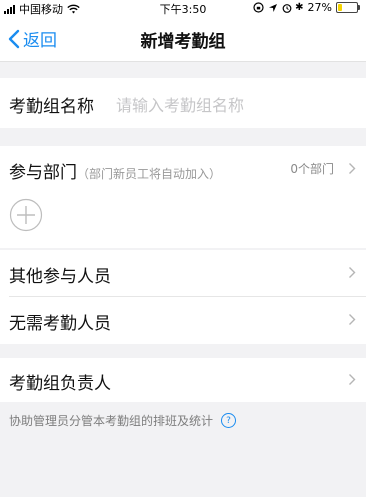 The height and width of the screenshot is (497, 366). I want to click on help-icon: ?, so click(229, 420).